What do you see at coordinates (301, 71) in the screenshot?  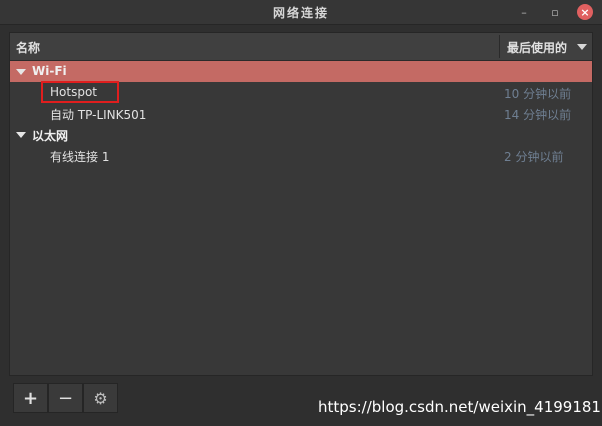 I see `group-row-wifi: Wi-Fi` at bounding box center [301, 71].